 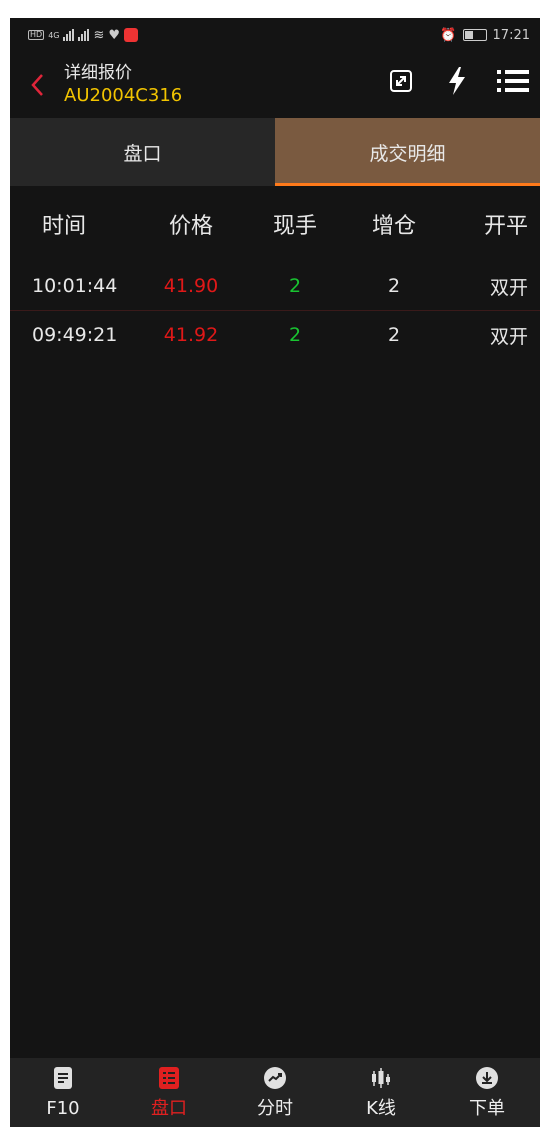 I want to click on contract-code: AU2004C316, so click(x=123, y=95).